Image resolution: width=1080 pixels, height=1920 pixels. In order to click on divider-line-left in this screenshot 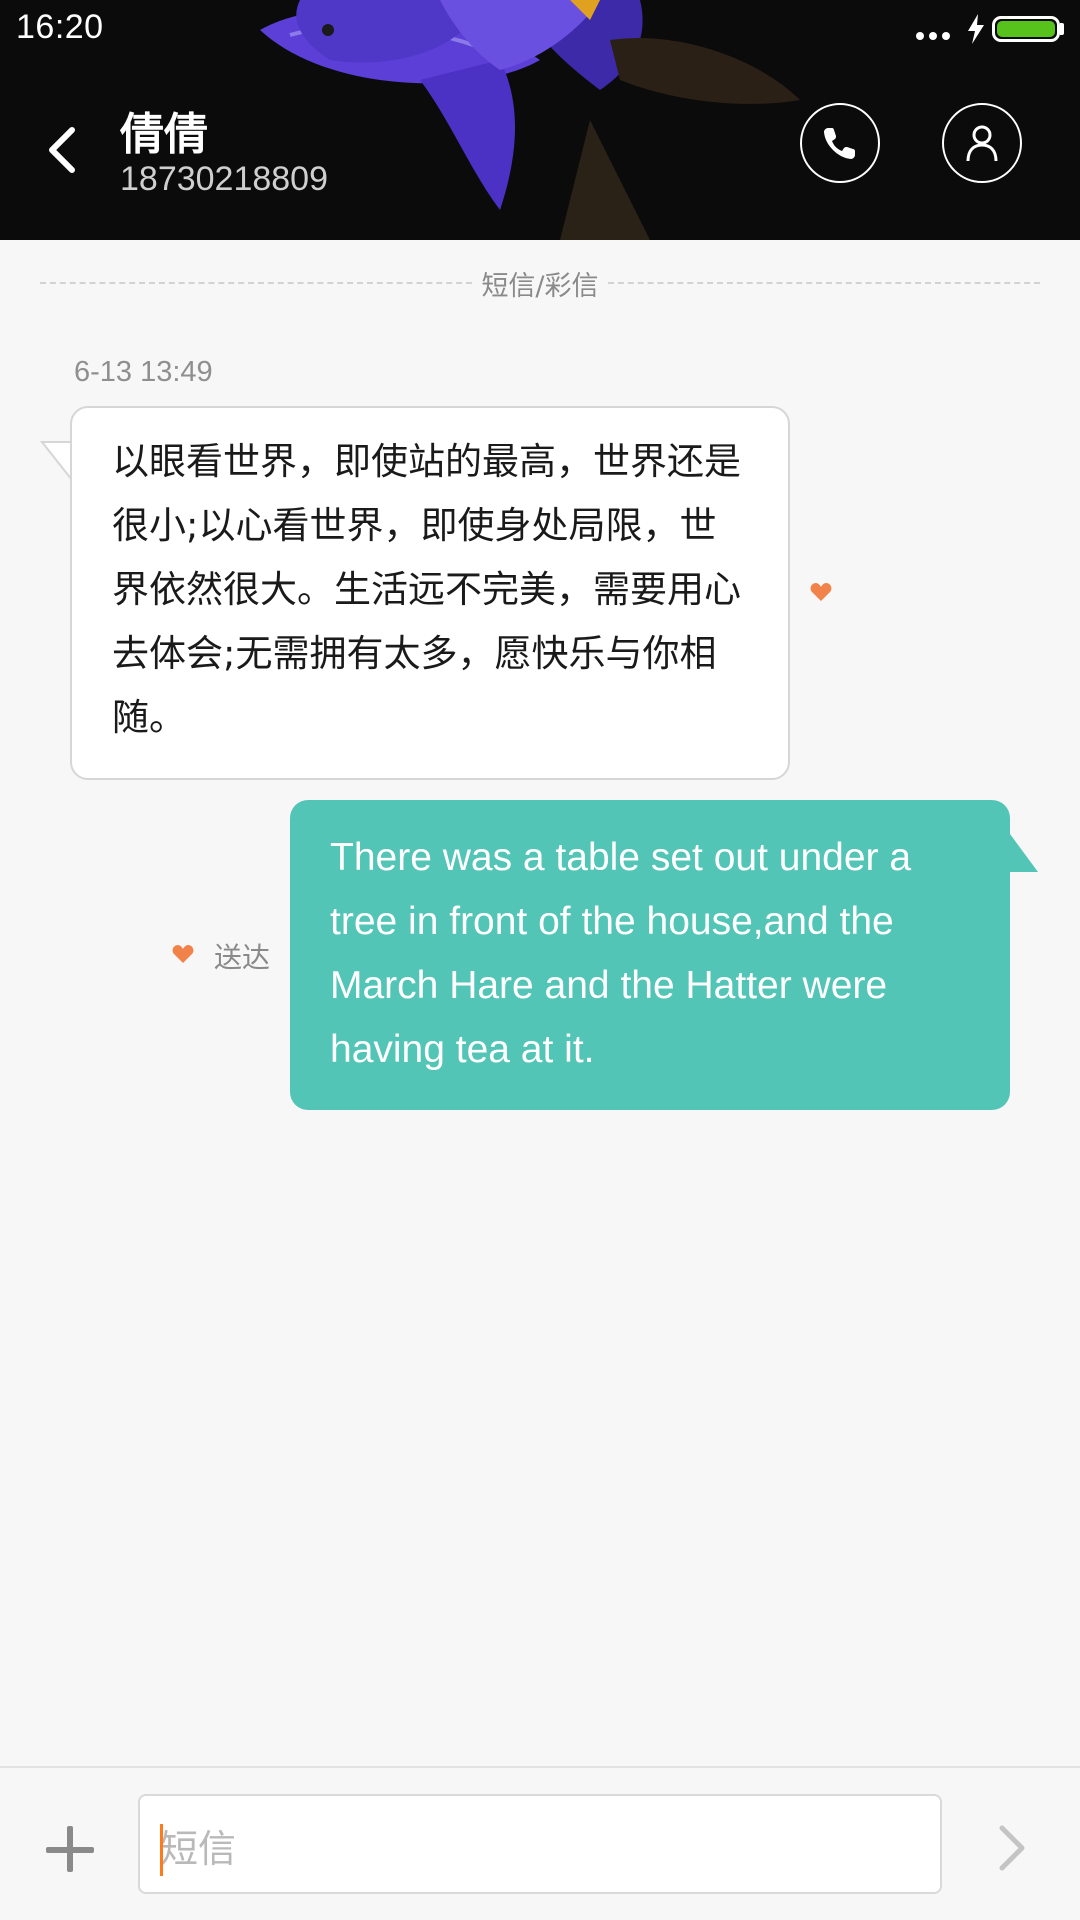, I will do `click(256, 283)`.